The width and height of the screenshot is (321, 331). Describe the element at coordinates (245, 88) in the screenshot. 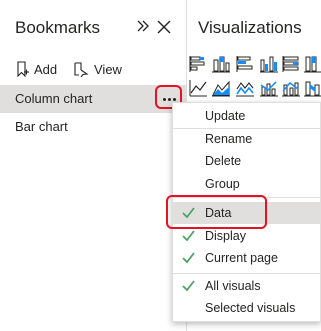

I see `stacked-area-chart-icon` at that location.